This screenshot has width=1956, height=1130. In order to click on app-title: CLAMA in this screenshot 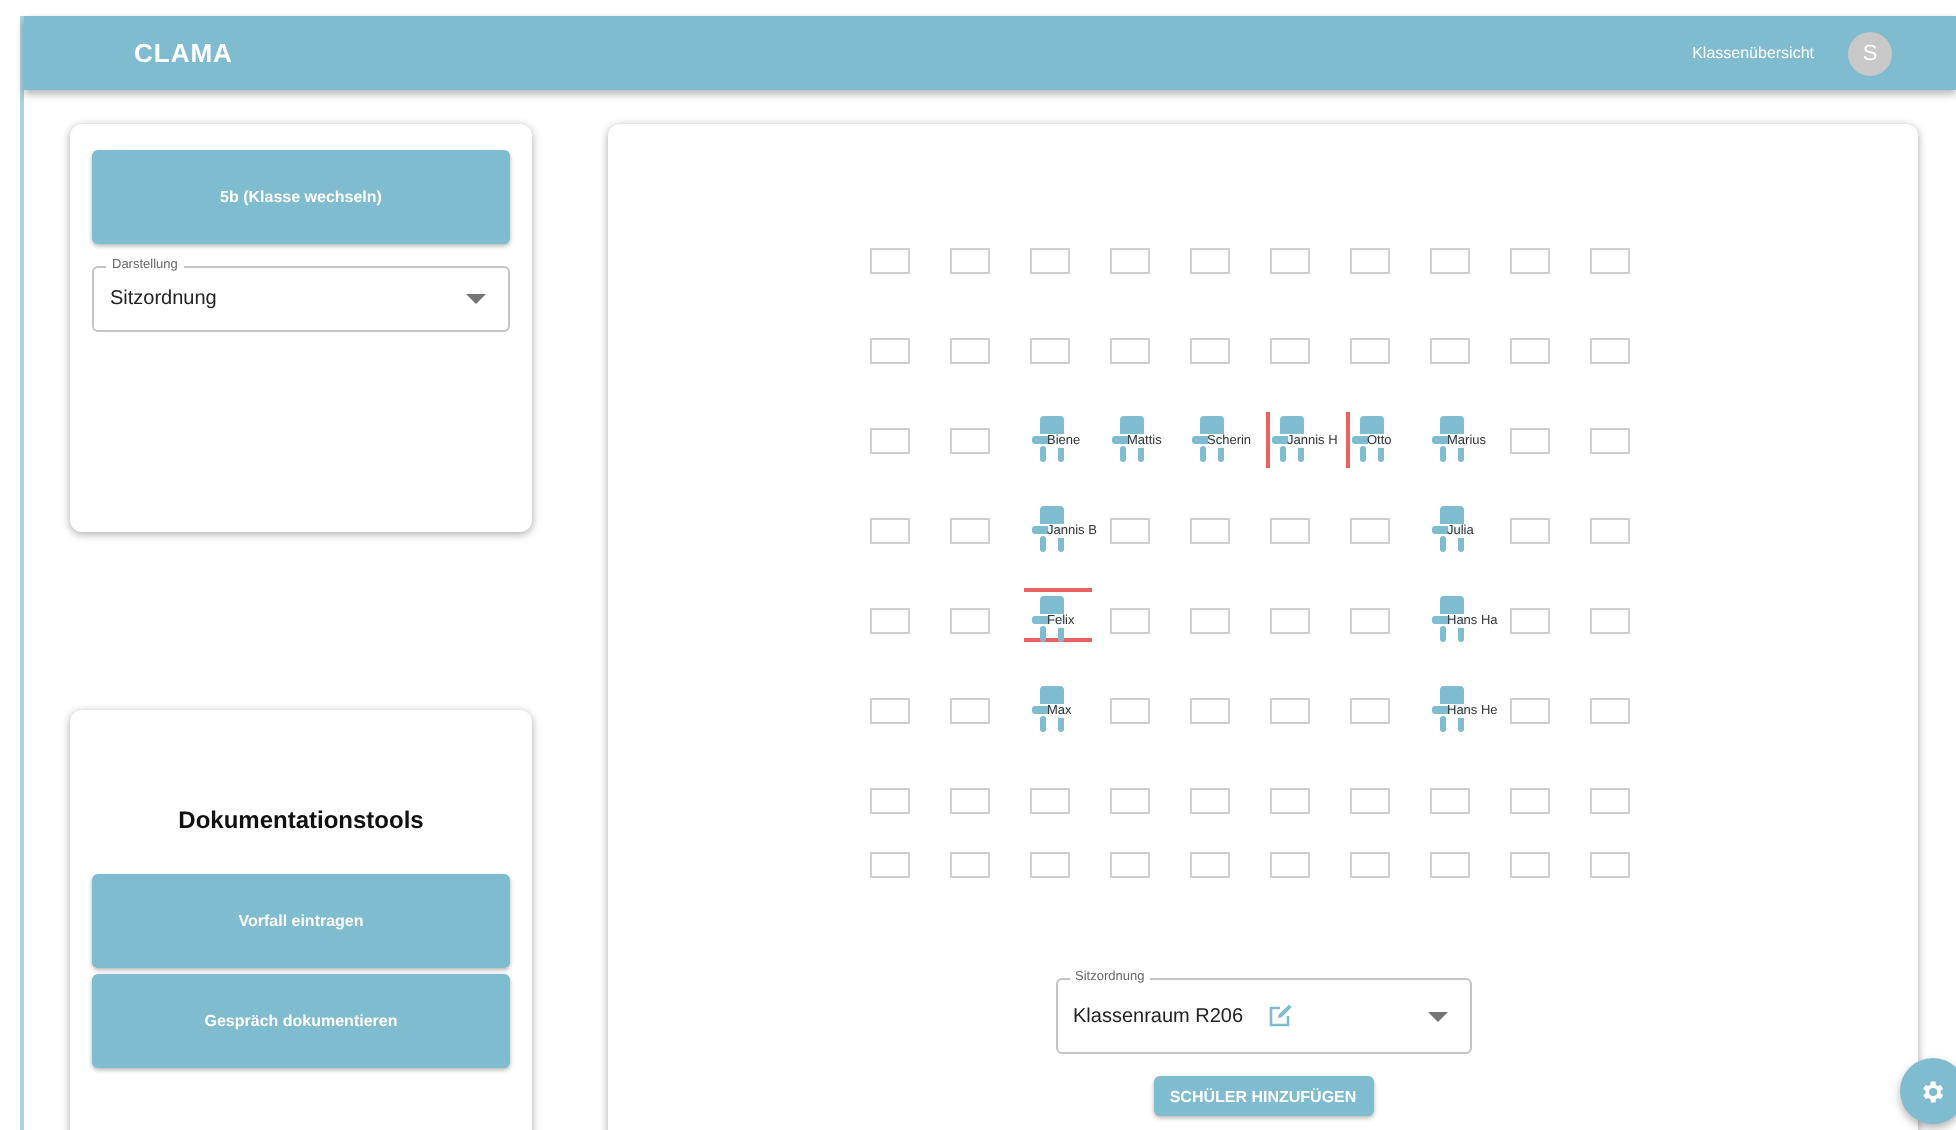, I will do `click(184, 53)`.